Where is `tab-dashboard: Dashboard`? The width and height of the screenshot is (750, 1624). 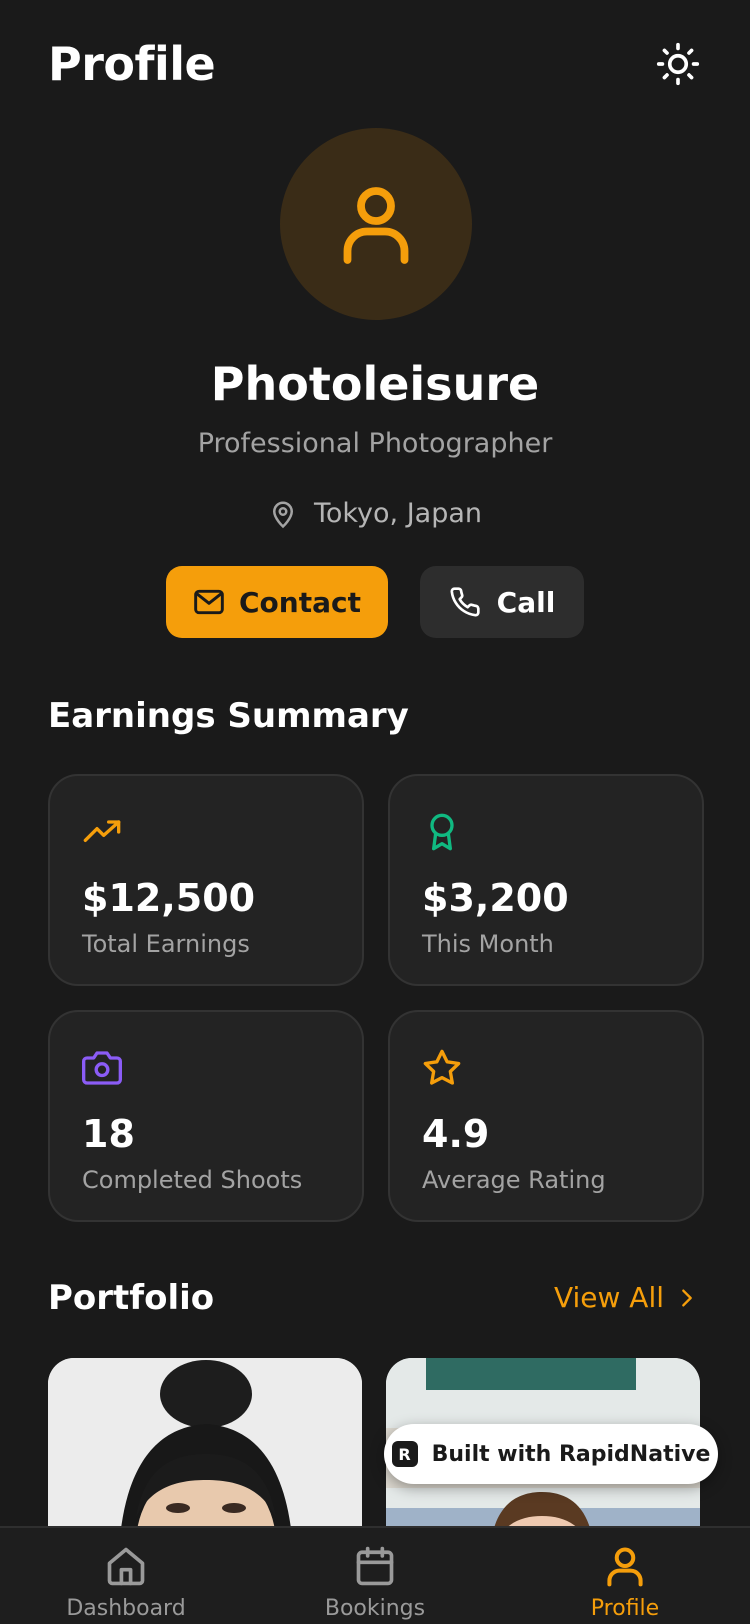 tab-dashboard: Dashboard is located at coordinates (126, 1584).